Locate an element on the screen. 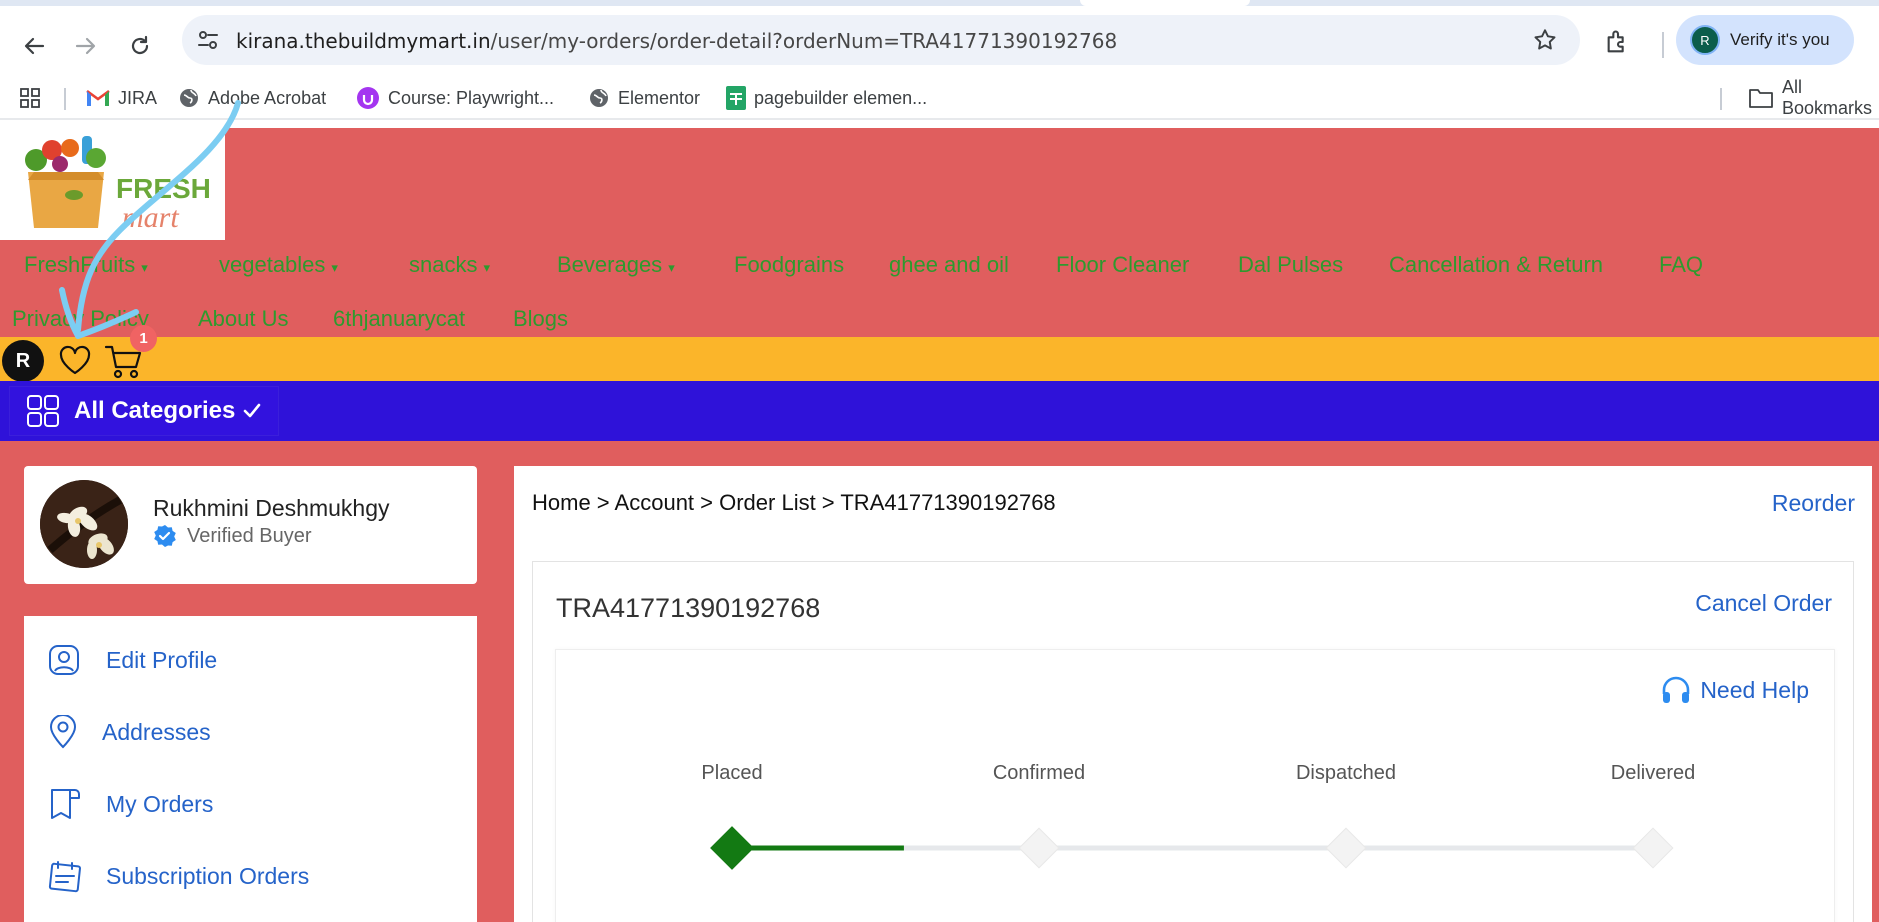  cancel-order-button: Cancel Order is located at coordinates (1763, 603).